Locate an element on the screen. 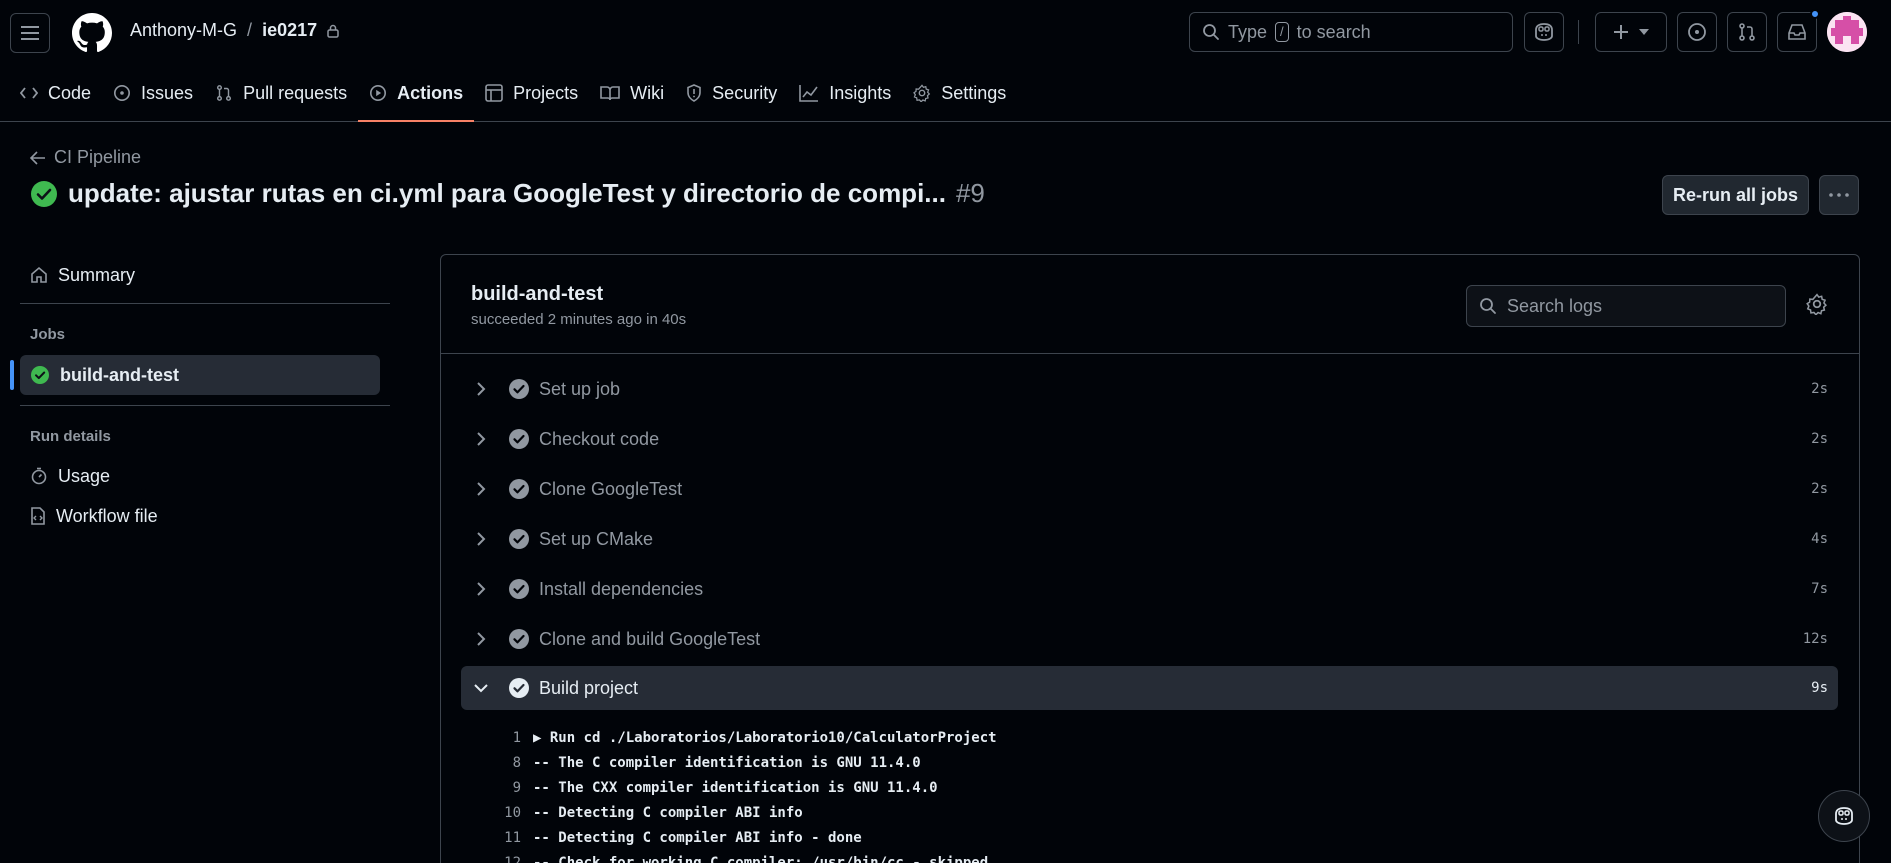  repo-breadcrumb: Anthony-M-G / ie0217 is located at coordinates (234, 30).